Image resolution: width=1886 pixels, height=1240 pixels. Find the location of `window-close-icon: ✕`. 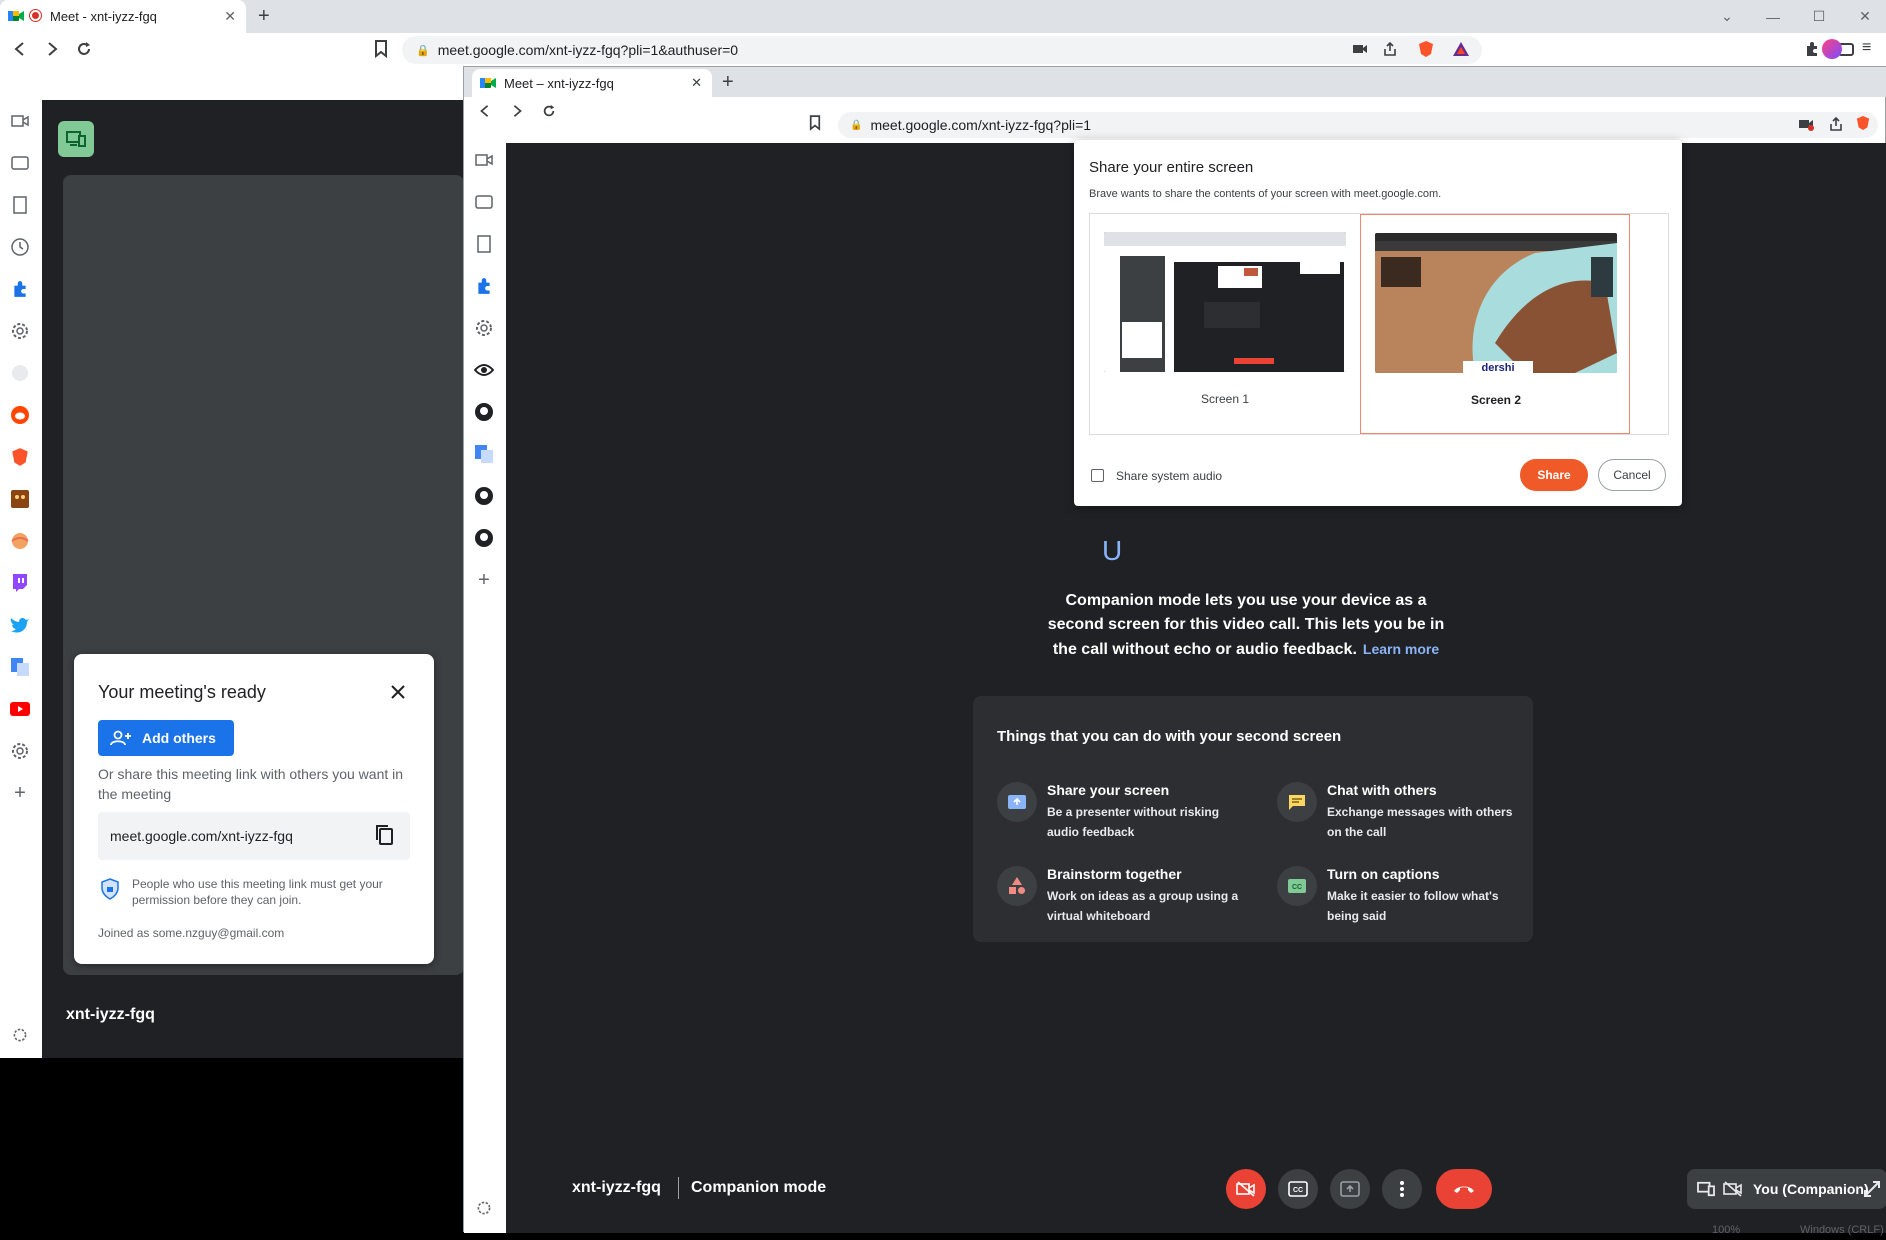

window-close-icon: ✕ is located at coordinates (1864, 16).